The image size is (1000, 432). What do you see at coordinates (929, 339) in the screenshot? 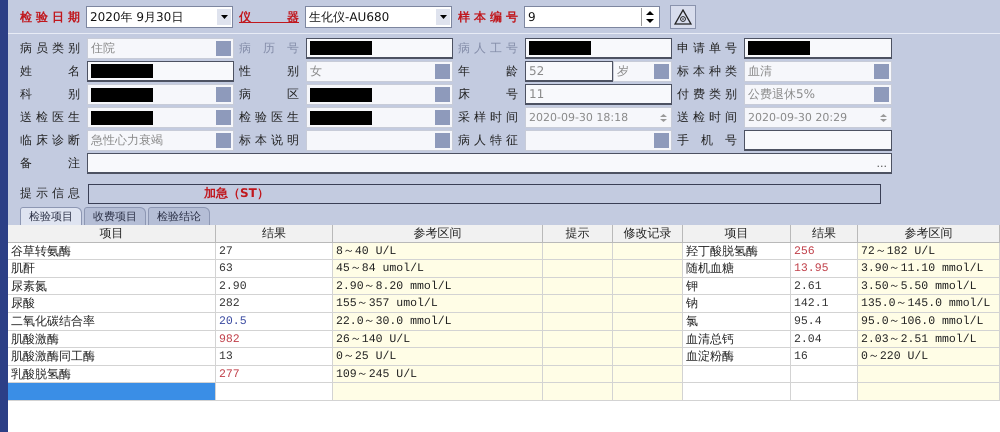
I see `table-cell: 2.03～2.51 mmol/L` at bounding box center [929, 339].